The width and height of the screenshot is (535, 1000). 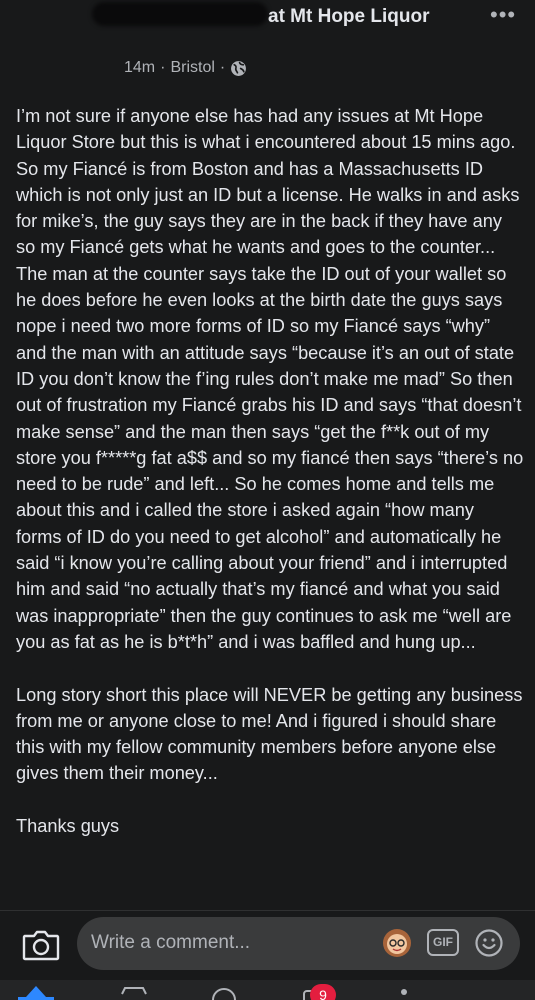 I want to click on gif-button: GIF, so click(x=443, y=942).